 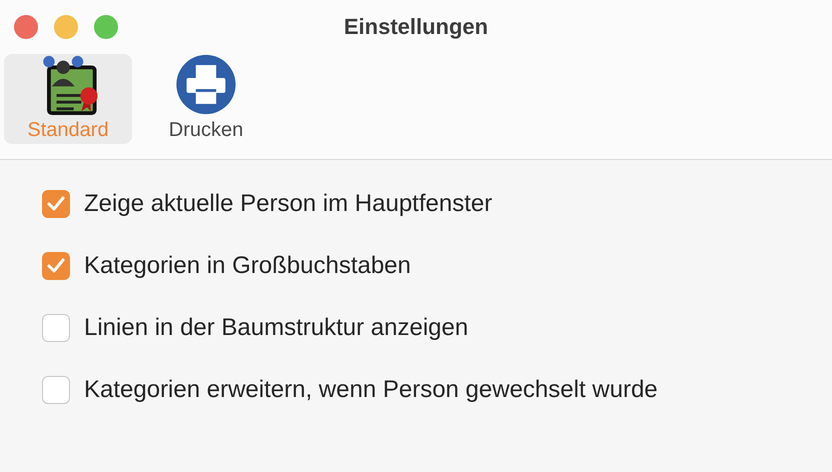 I want to click on minimize-button, so click(x=66, y=27).